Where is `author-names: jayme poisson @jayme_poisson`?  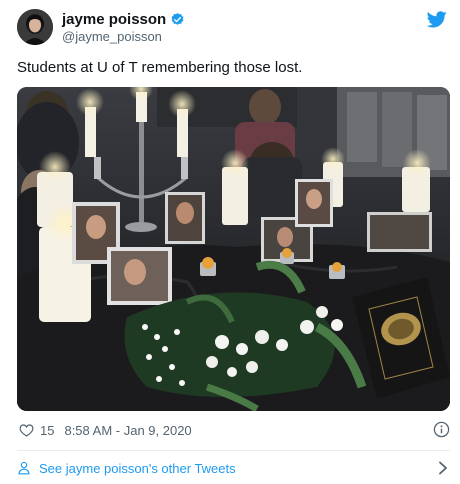
author-names: jayme poisson @jayme_poisson is located at coordinates (123, 27).